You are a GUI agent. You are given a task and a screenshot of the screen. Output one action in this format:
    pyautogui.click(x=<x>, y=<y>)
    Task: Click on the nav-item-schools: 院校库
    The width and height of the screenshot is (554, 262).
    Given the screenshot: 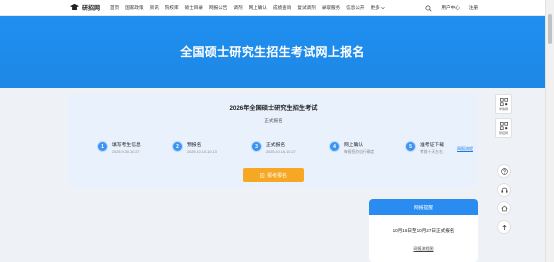 What is the action you would take?
    pyautogui.click(x=172, y=8)
    